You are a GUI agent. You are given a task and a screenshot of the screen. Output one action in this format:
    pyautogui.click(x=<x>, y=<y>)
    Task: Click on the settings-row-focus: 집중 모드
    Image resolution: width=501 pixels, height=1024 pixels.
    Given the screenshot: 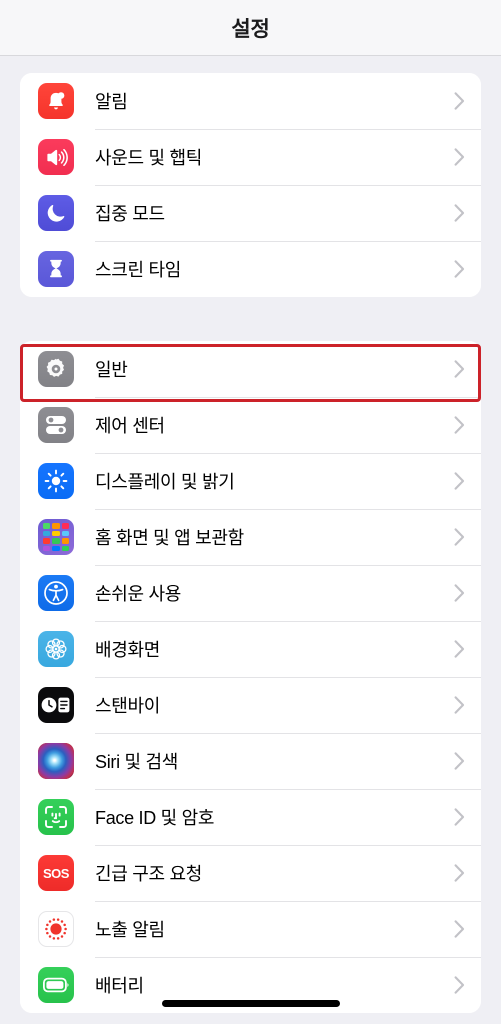 What is the action you would take?
    pyautogui.click(x=250, y=213)
    